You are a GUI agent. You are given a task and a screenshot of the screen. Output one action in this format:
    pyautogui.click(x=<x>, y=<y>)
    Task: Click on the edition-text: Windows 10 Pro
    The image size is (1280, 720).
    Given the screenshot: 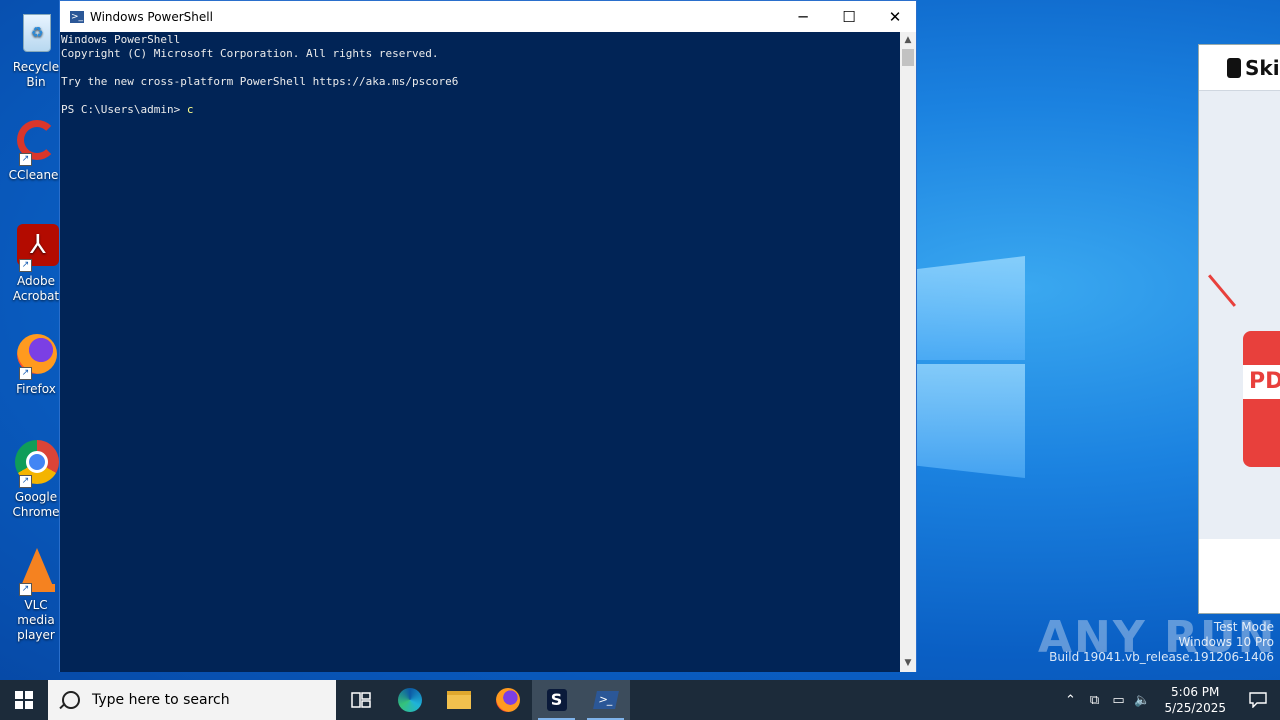 What is the action you would take?
    pyautogui.click(x=1226, y=642)
    